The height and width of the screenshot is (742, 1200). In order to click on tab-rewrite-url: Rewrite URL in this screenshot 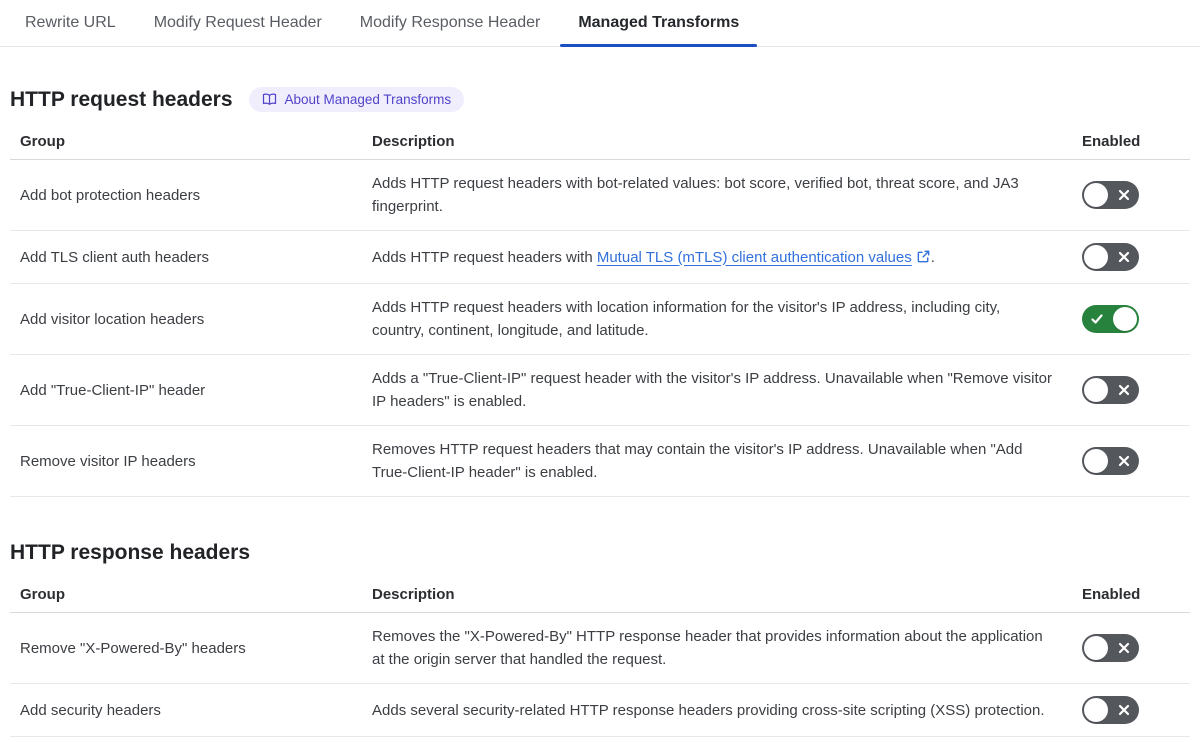, I will do `click(70, 23)`.